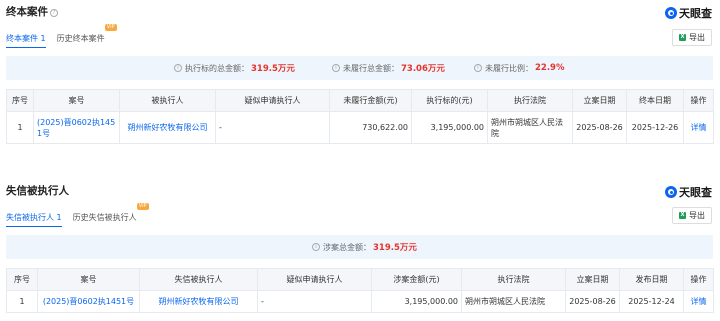 The height and width of the screenshot is (321, 720). I want to click on col-unpaid: 未履行金额(元), so click(370, 100).